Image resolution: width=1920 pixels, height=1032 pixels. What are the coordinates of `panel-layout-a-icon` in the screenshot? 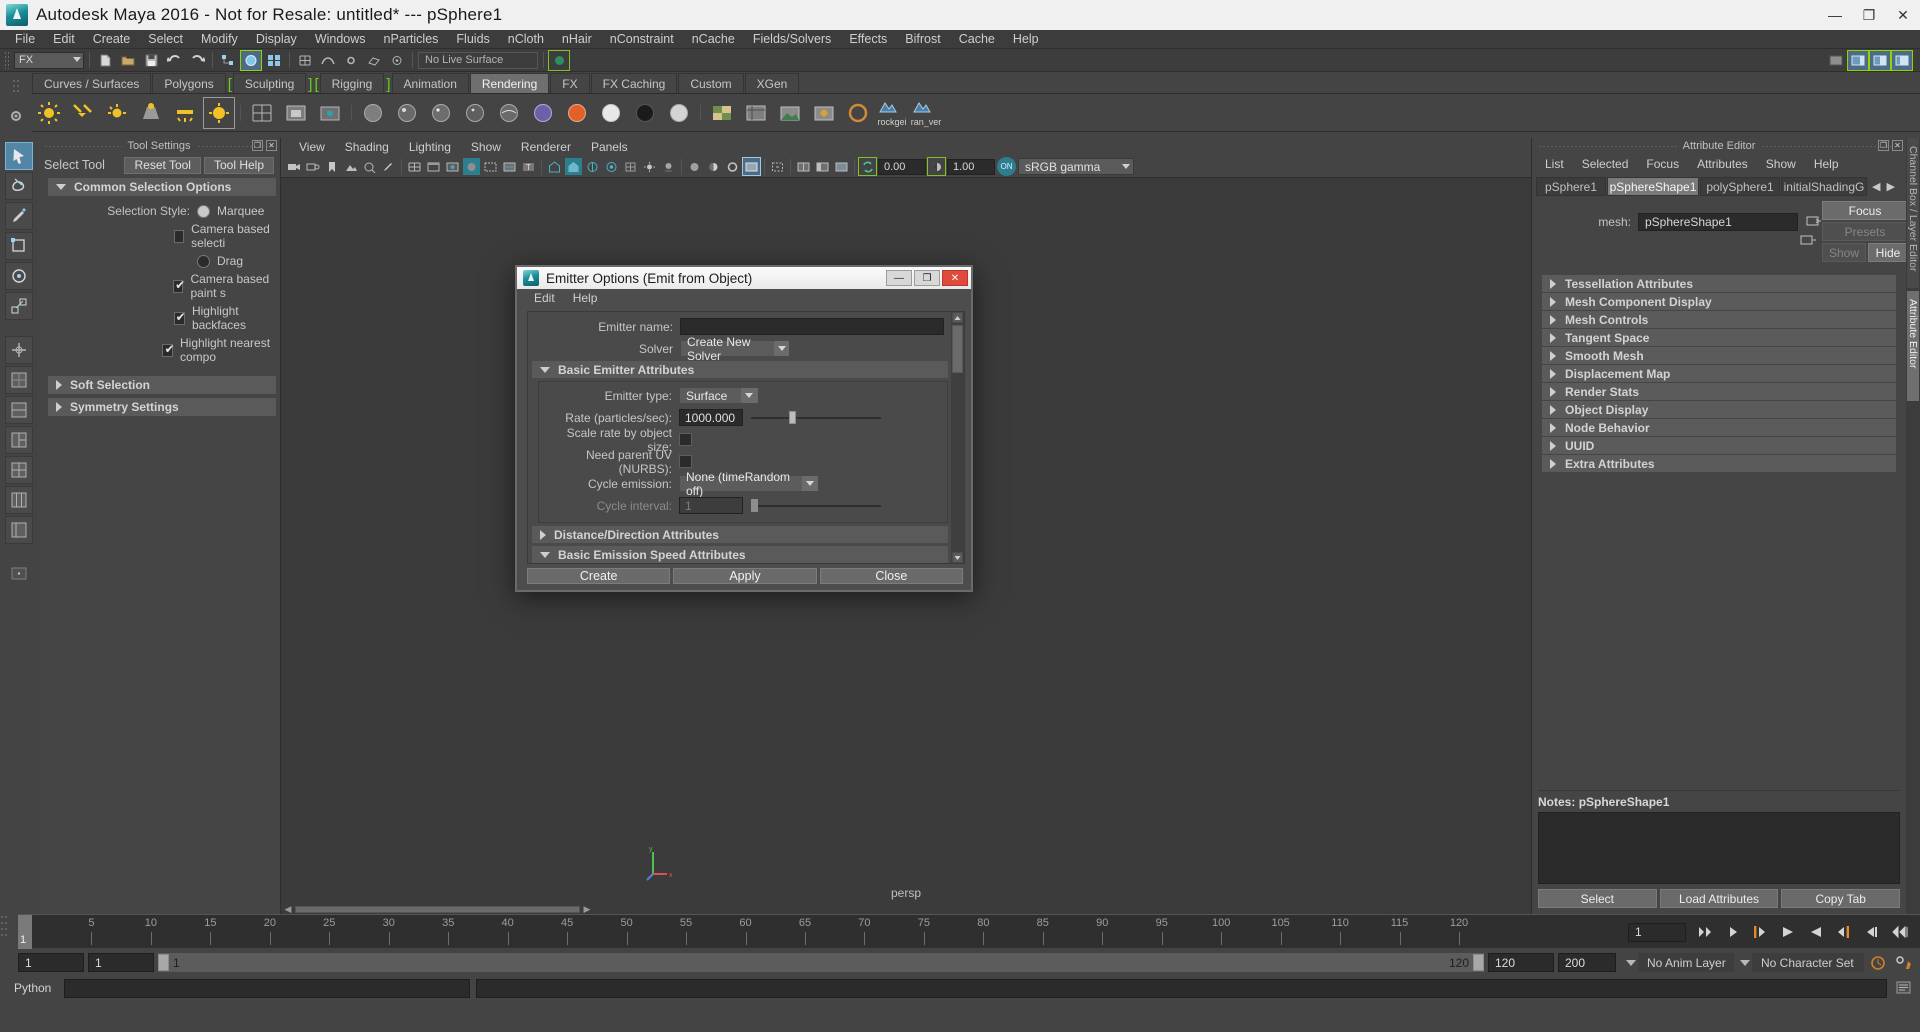 It's located at (803, 166).